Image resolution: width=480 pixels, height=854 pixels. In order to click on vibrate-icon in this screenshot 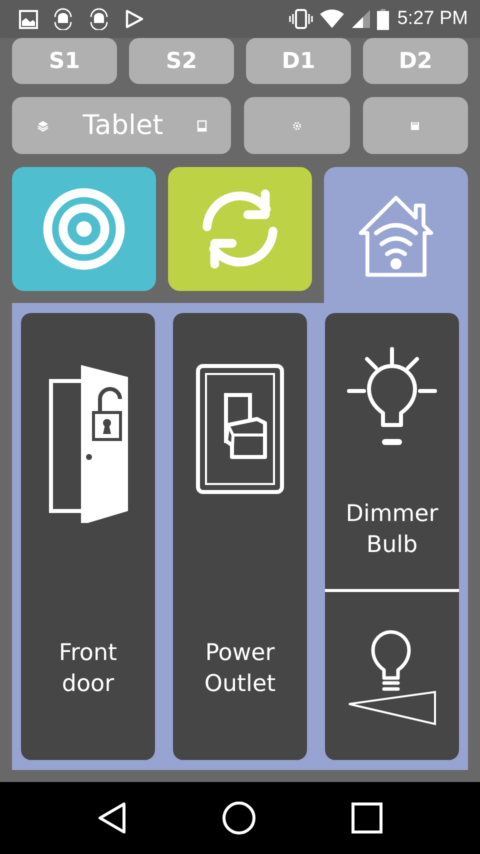, I will do `click(301, 19)`.